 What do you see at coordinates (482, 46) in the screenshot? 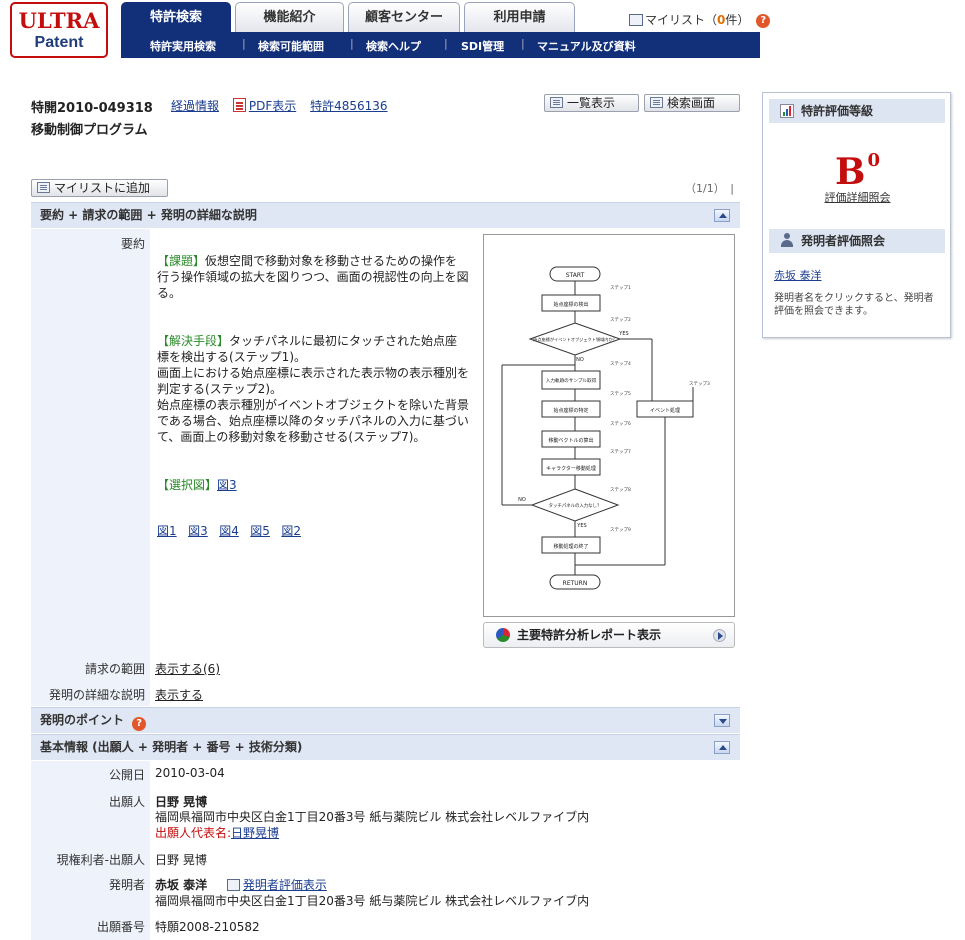
I see `subnav-sdi-management: SDI管理` at bounding box center [482, 46].